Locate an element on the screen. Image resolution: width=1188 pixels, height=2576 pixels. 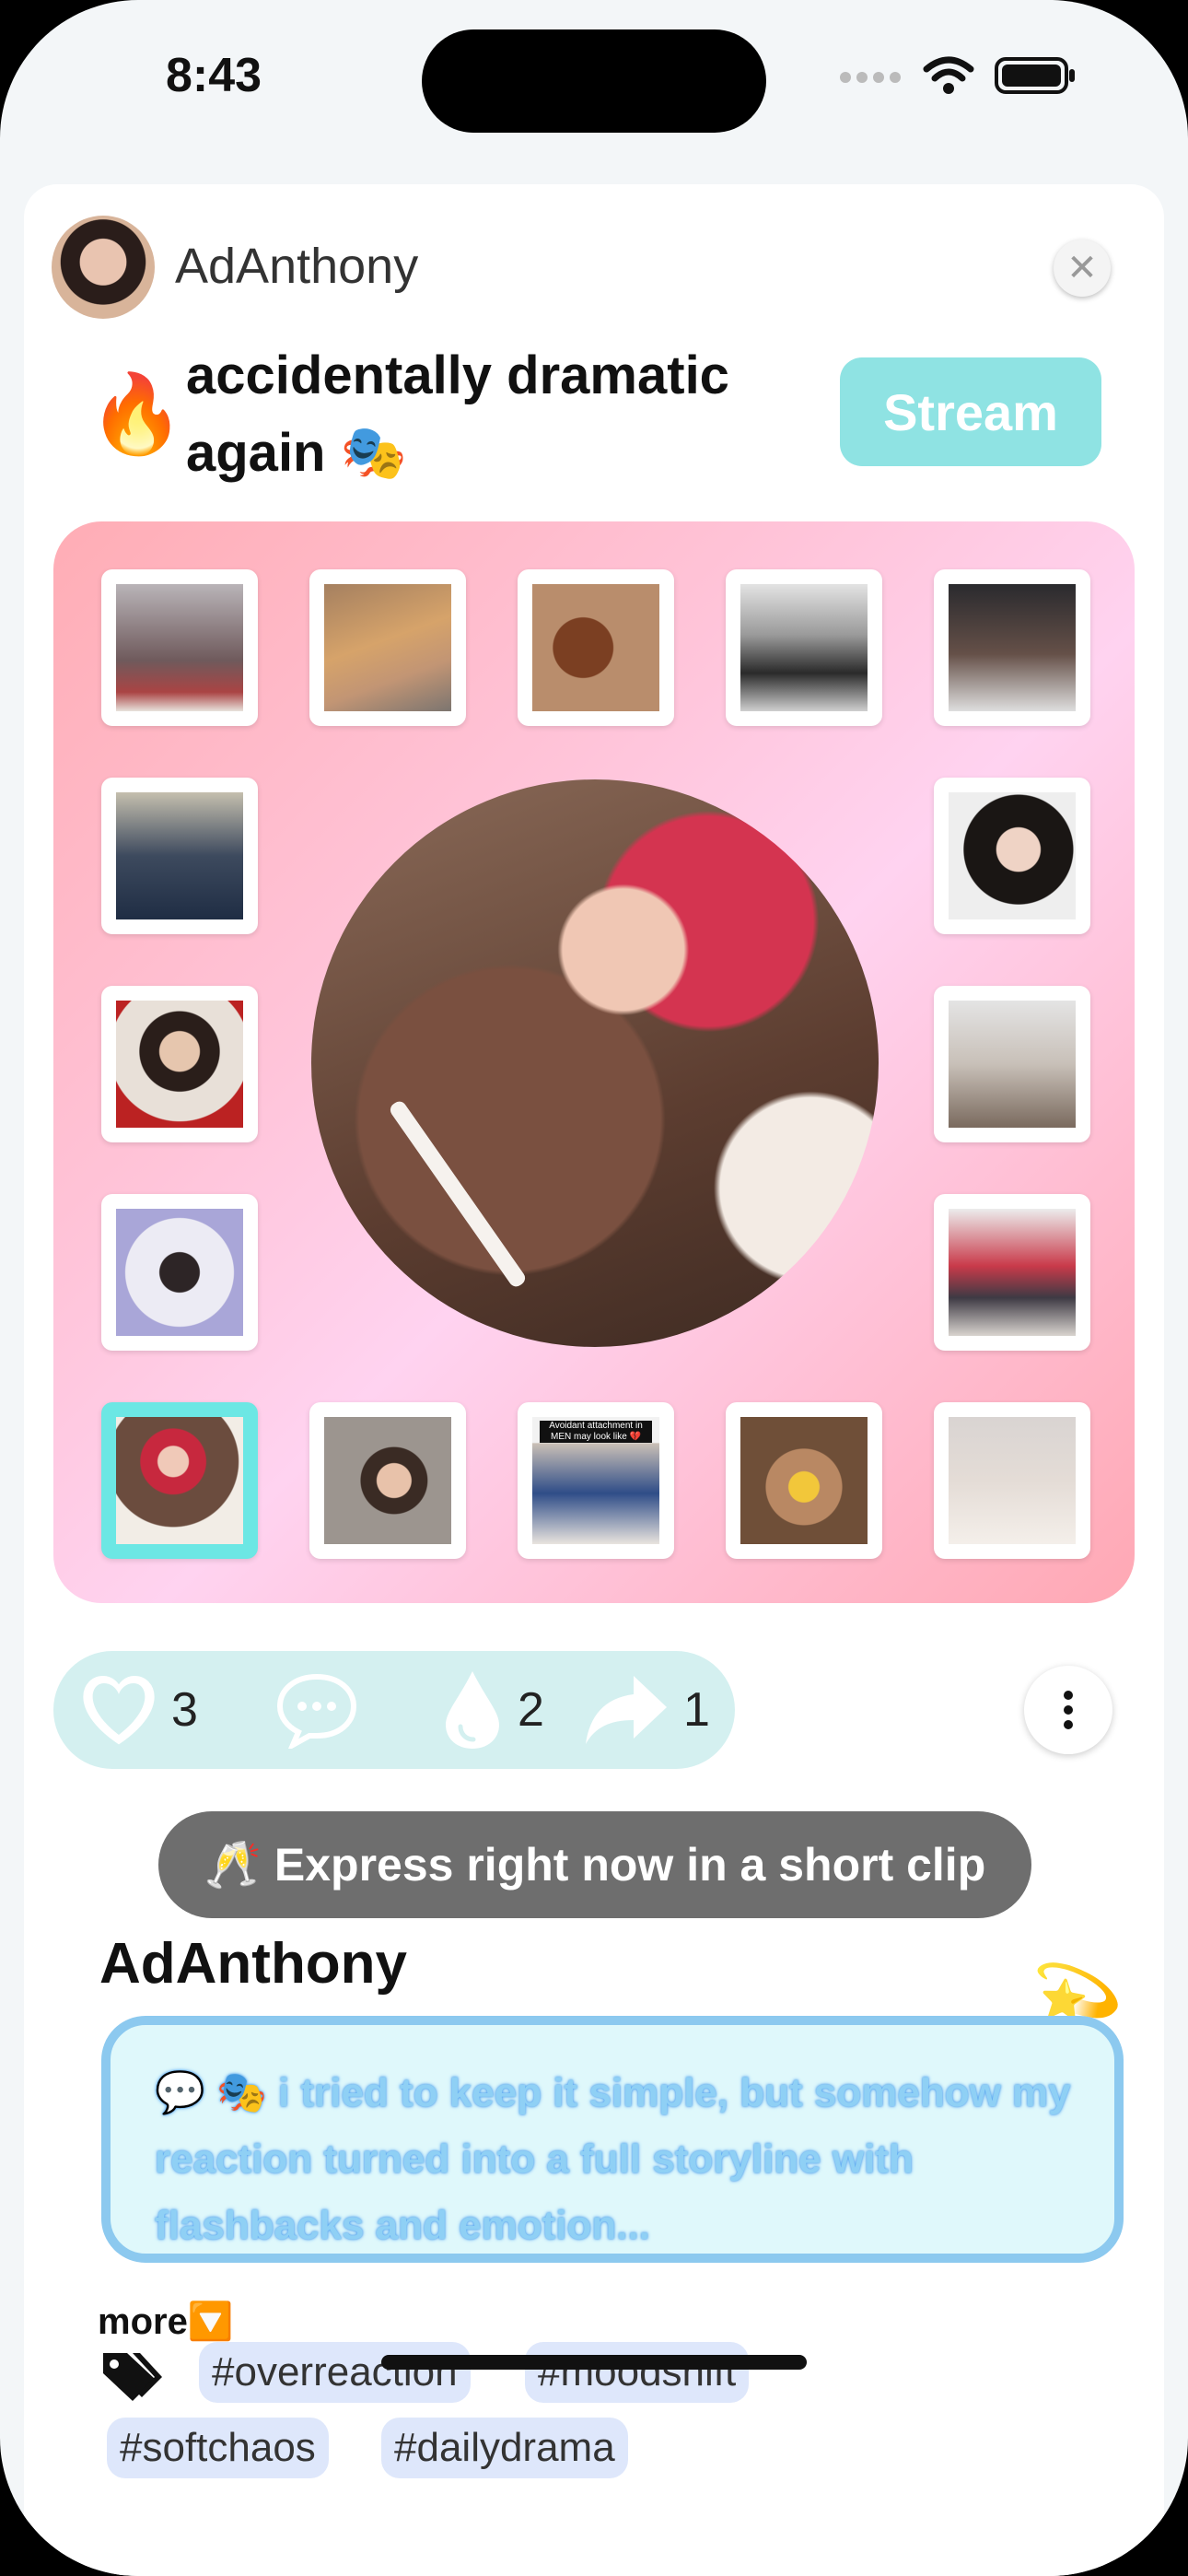
battery-icon is located at coordinates (1035, 75).